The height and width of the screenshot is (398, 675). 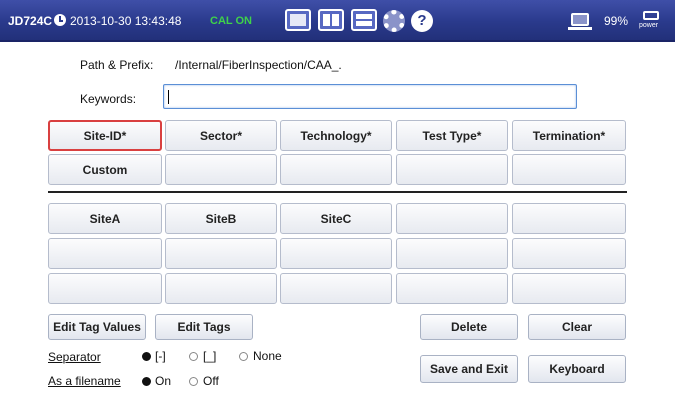 I want to click on as-filename-on-radio, so click(x=146, y=381).